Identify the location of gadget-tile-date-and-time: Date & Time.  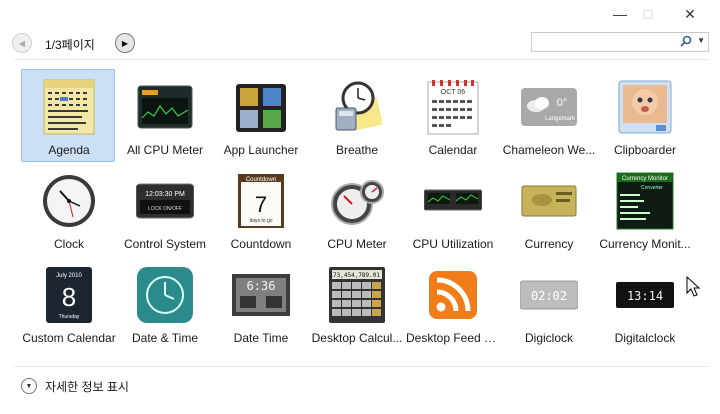
(164, 303).